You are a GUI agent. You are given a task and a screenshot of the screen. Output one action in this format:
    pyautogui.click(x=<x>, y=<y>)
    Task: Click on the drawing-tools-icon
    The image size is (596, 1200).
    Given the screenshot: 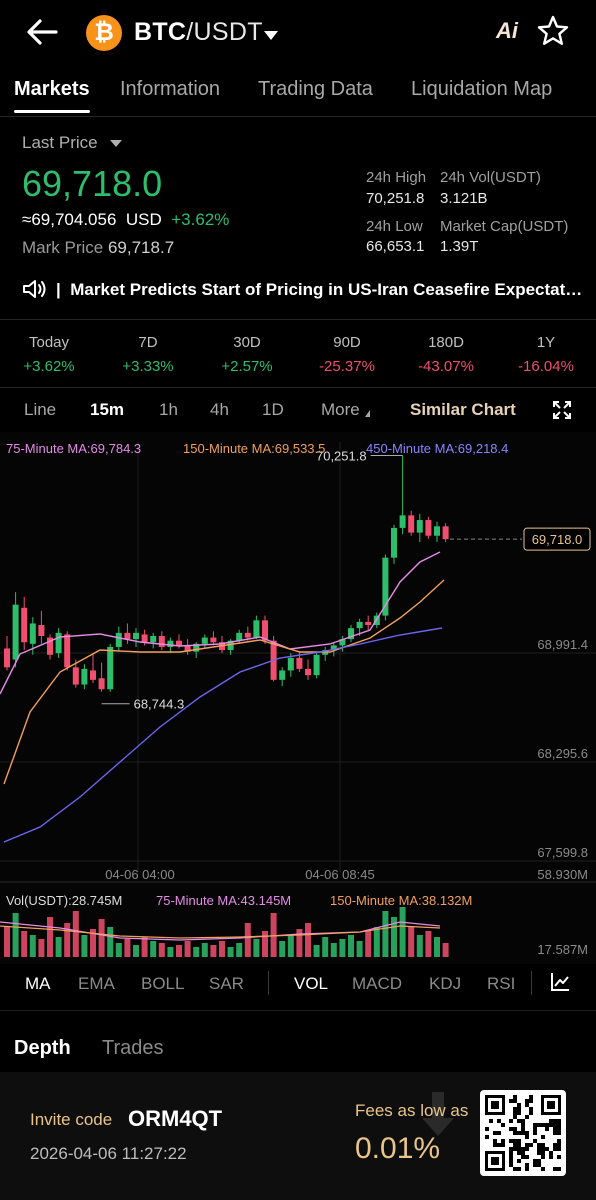 What is the action you would take?
    pyautogui.click(x=560, y=982)
    